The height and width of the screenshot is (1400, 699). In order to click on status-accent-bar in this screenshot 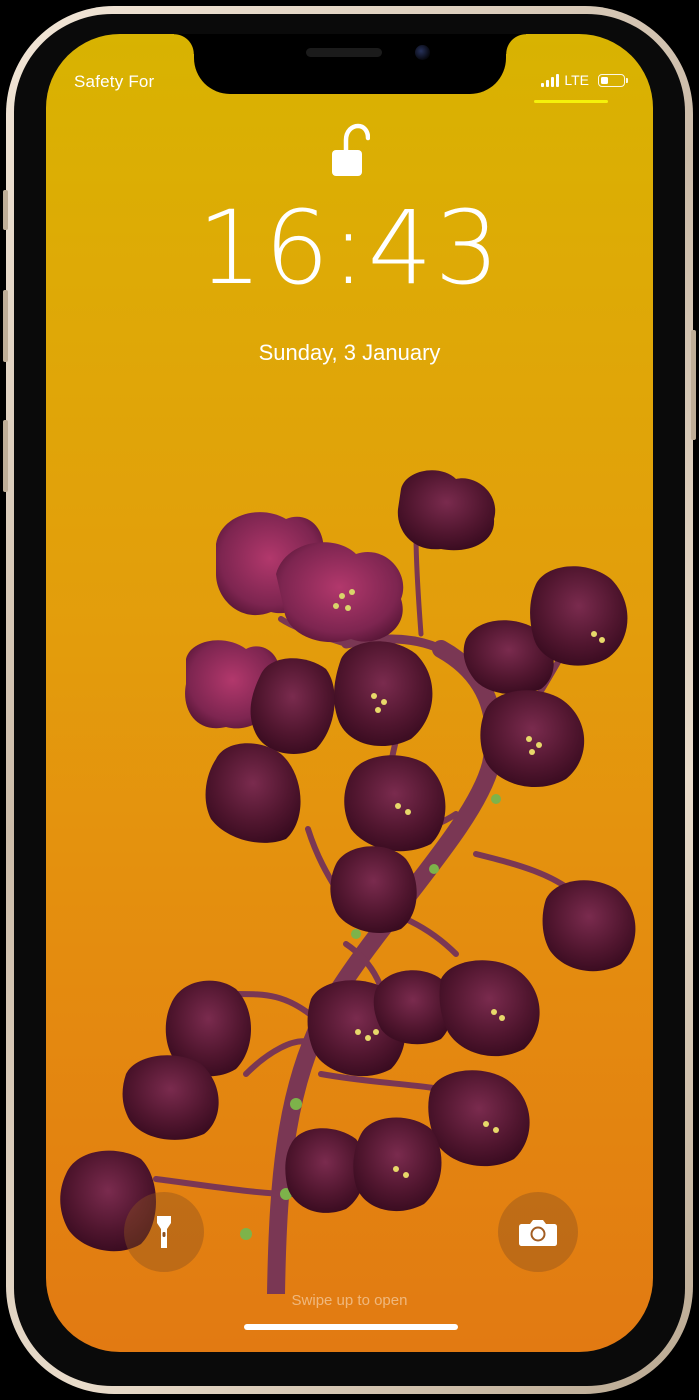, I will do `click(571, 101)`.